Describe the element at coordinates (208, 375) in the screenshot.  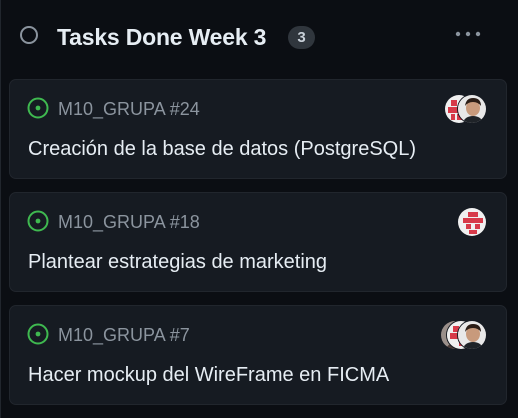
I see `issue-title: Hacer mockup del WireFrame en FICMA` at that location.